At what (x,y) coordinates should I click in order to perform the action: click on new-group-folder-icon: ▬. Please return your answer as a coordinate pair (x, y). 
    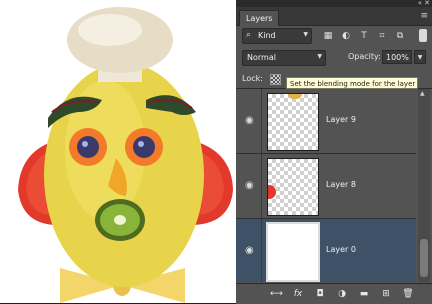
    Looking at the image, I should click on (364, 294).